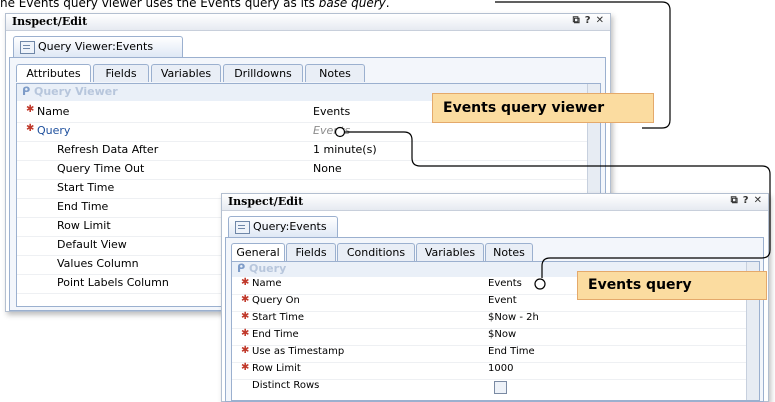 The image size is (775, 402). Describe the element at coordinates (242, 227) in the screenshot. I see `query-icon` at that location.